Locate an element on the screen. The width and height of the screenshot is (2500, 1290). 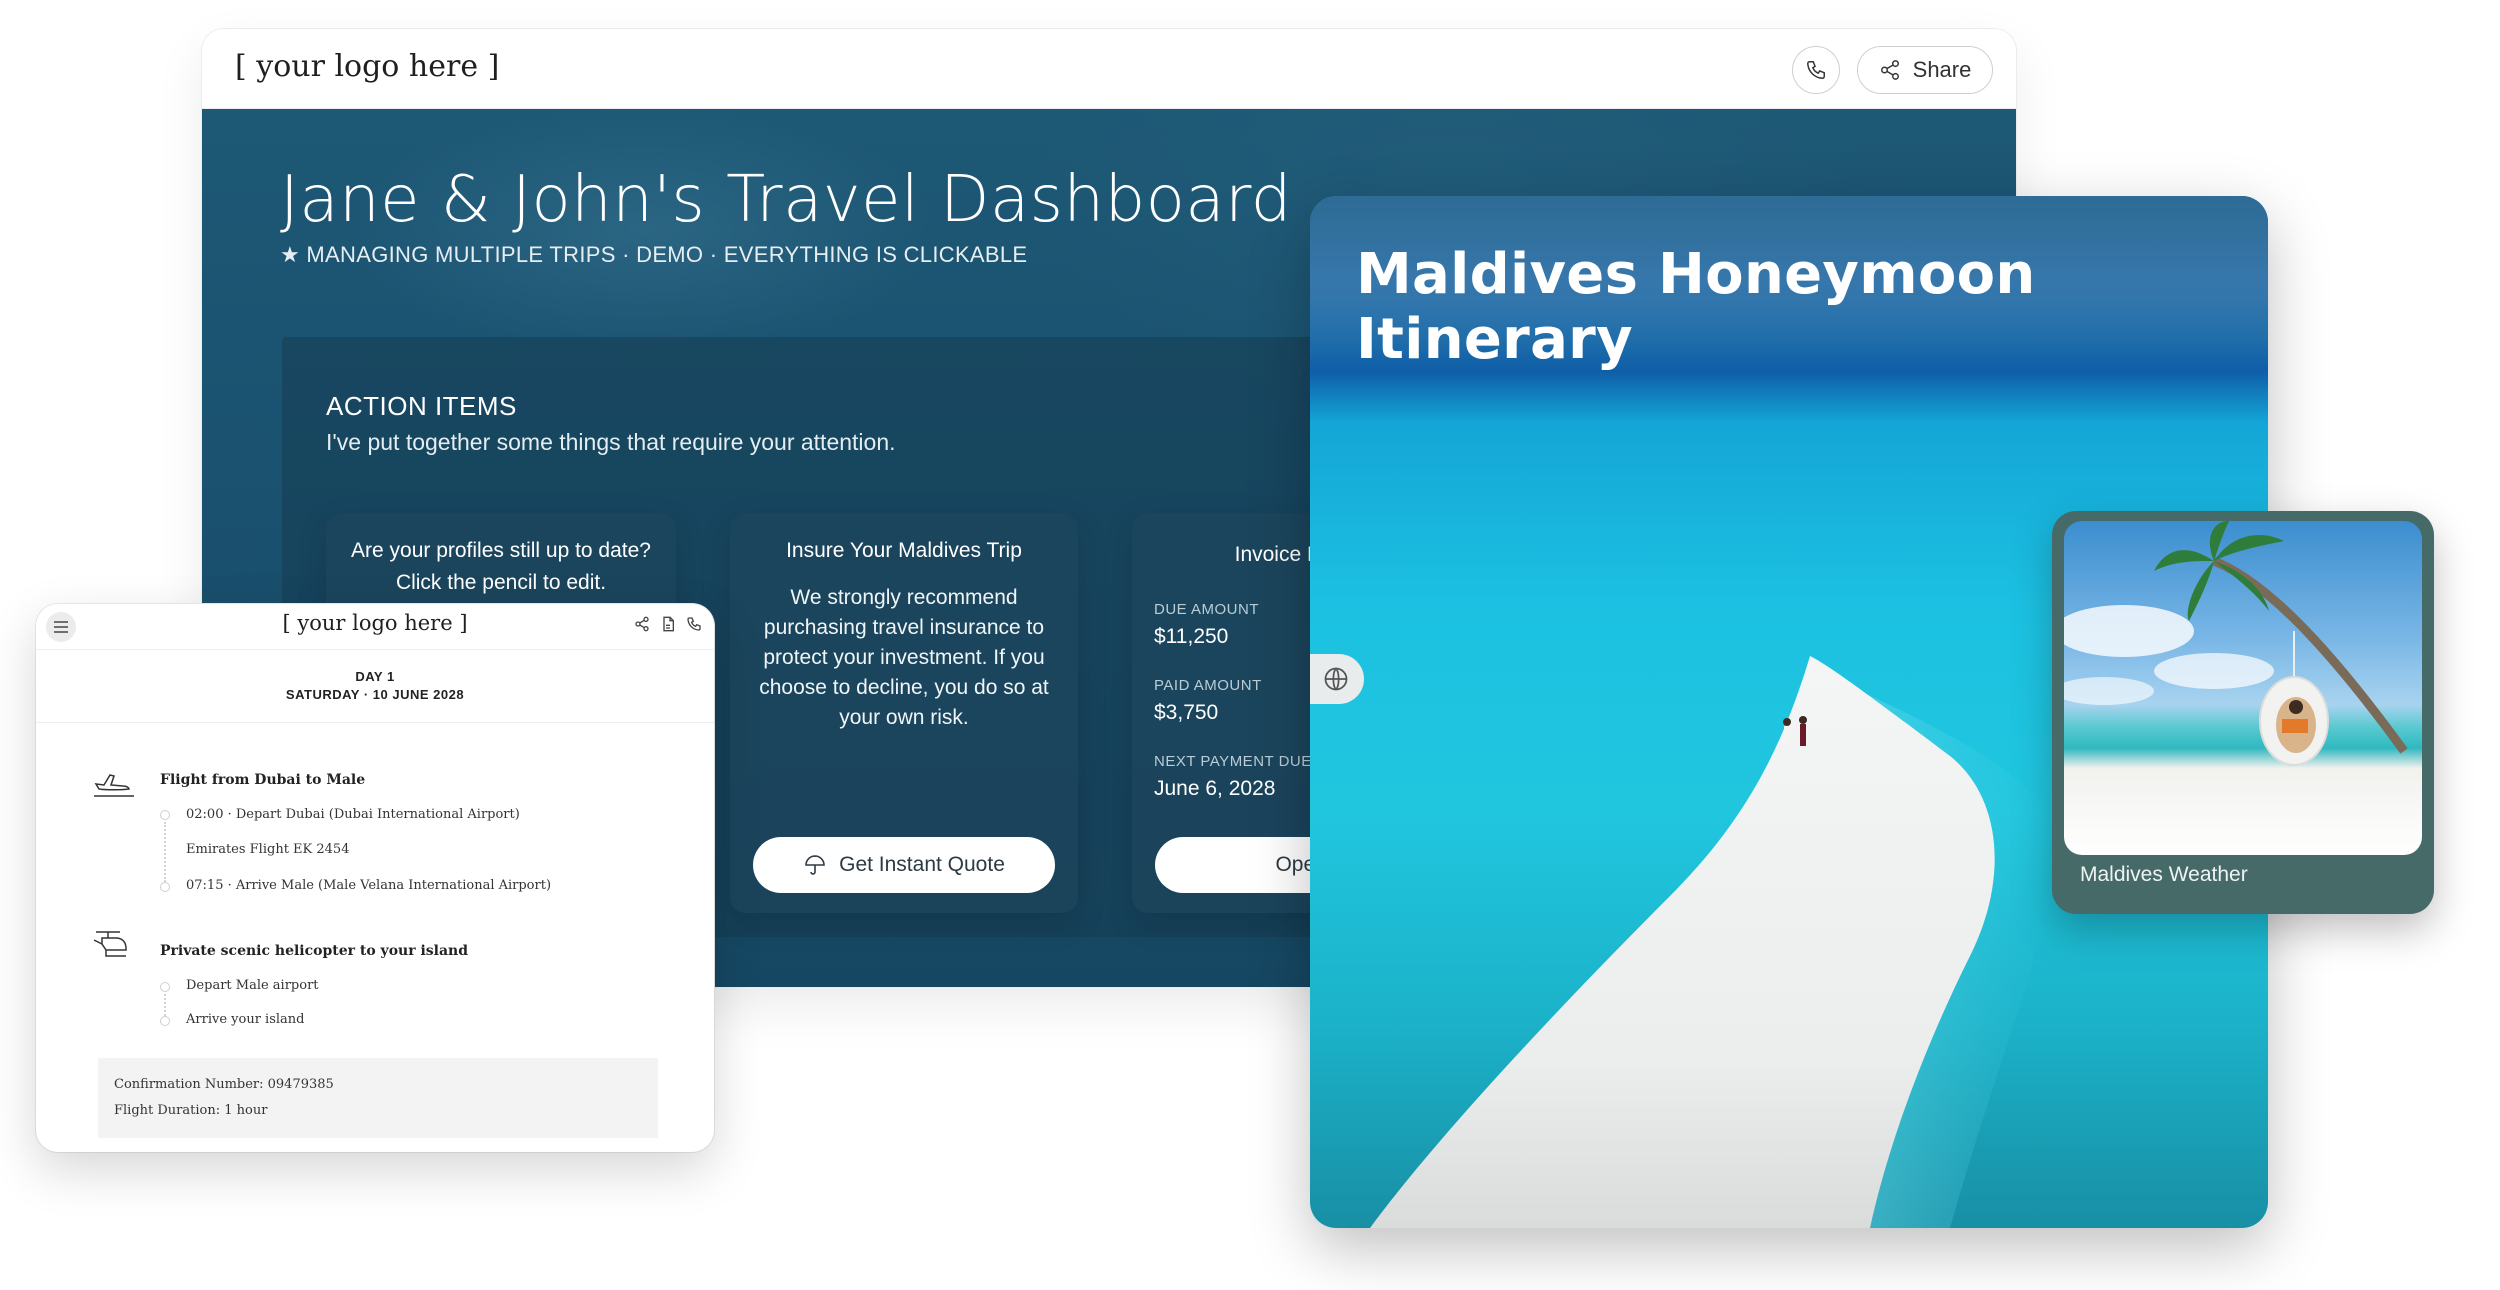
get-instant-quote-button: Get Instant Quote is located at coordinates (904, 865).